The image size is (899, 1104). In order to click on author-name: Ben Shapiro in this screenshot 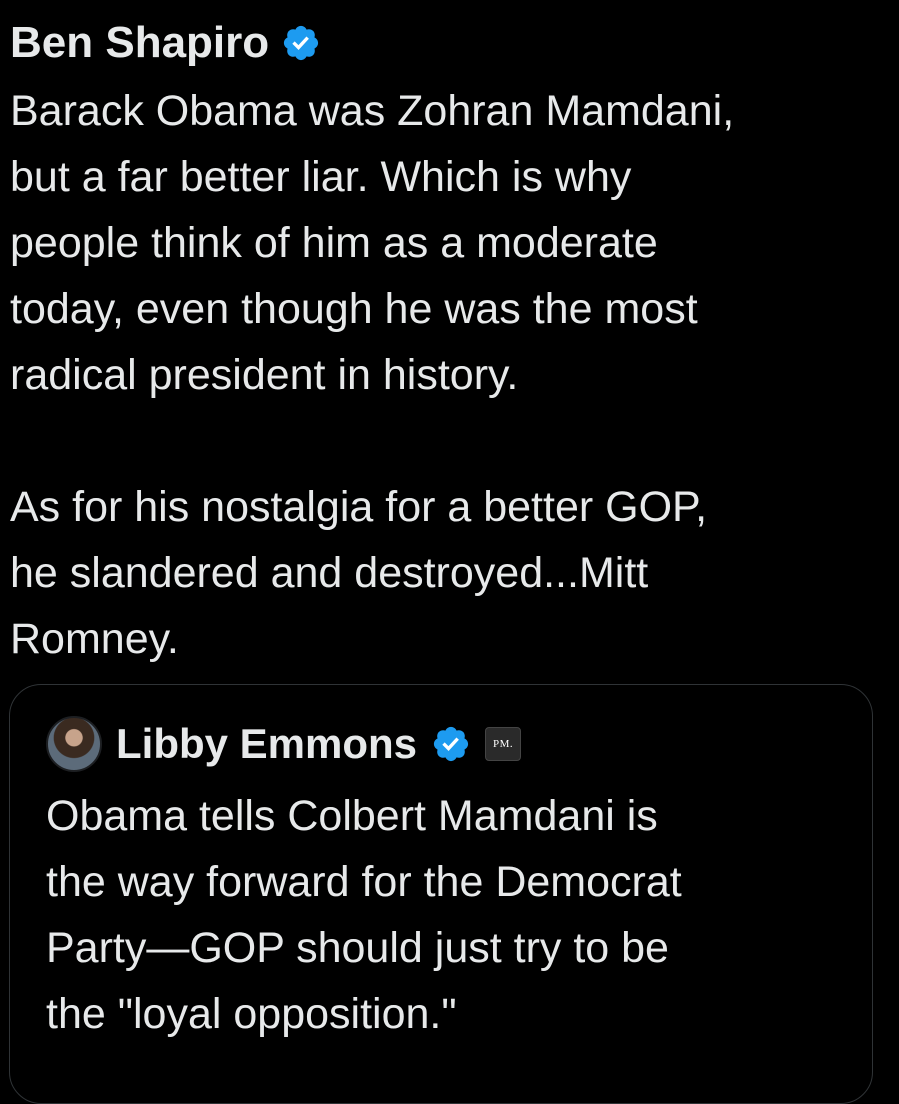, I will do `click(139, 43)`.